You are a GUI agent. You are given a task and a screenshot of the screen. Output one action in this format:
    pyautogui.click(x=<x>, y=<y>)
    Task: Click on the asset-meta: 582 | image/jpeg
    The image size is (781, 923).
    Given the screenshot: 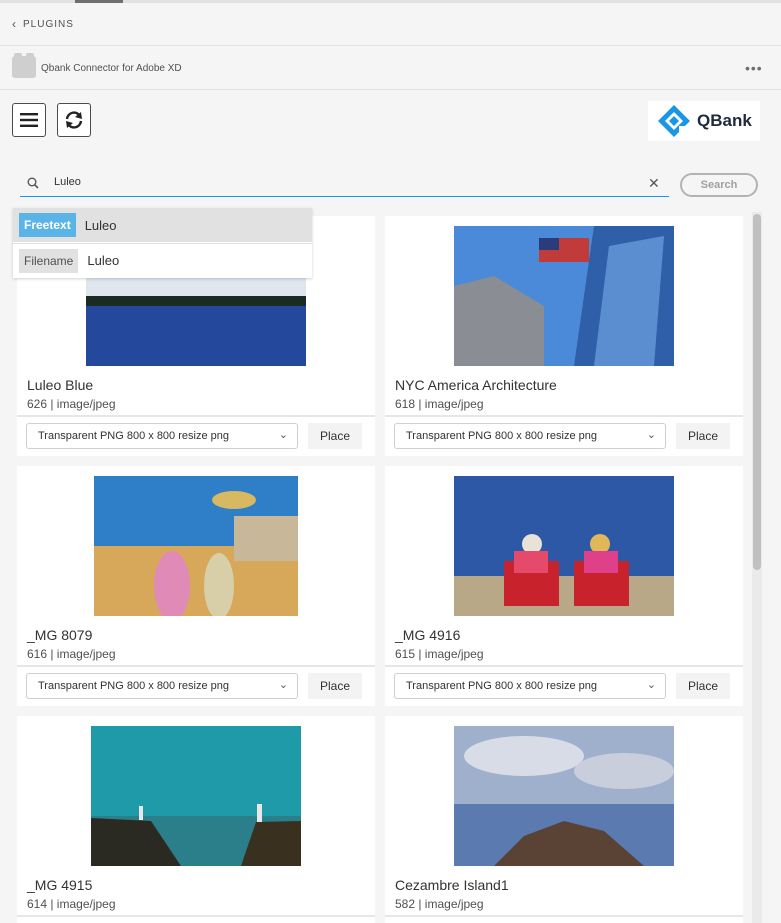 What is the action you would take?
    pyautogui.click(x=439, y=904)
    